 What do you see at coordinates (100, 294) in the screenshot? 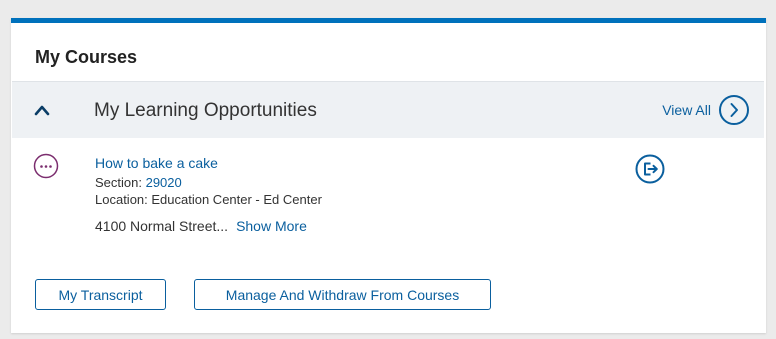
I see `my-transcript-button: My Transcript` at bounding box center [100, 294].